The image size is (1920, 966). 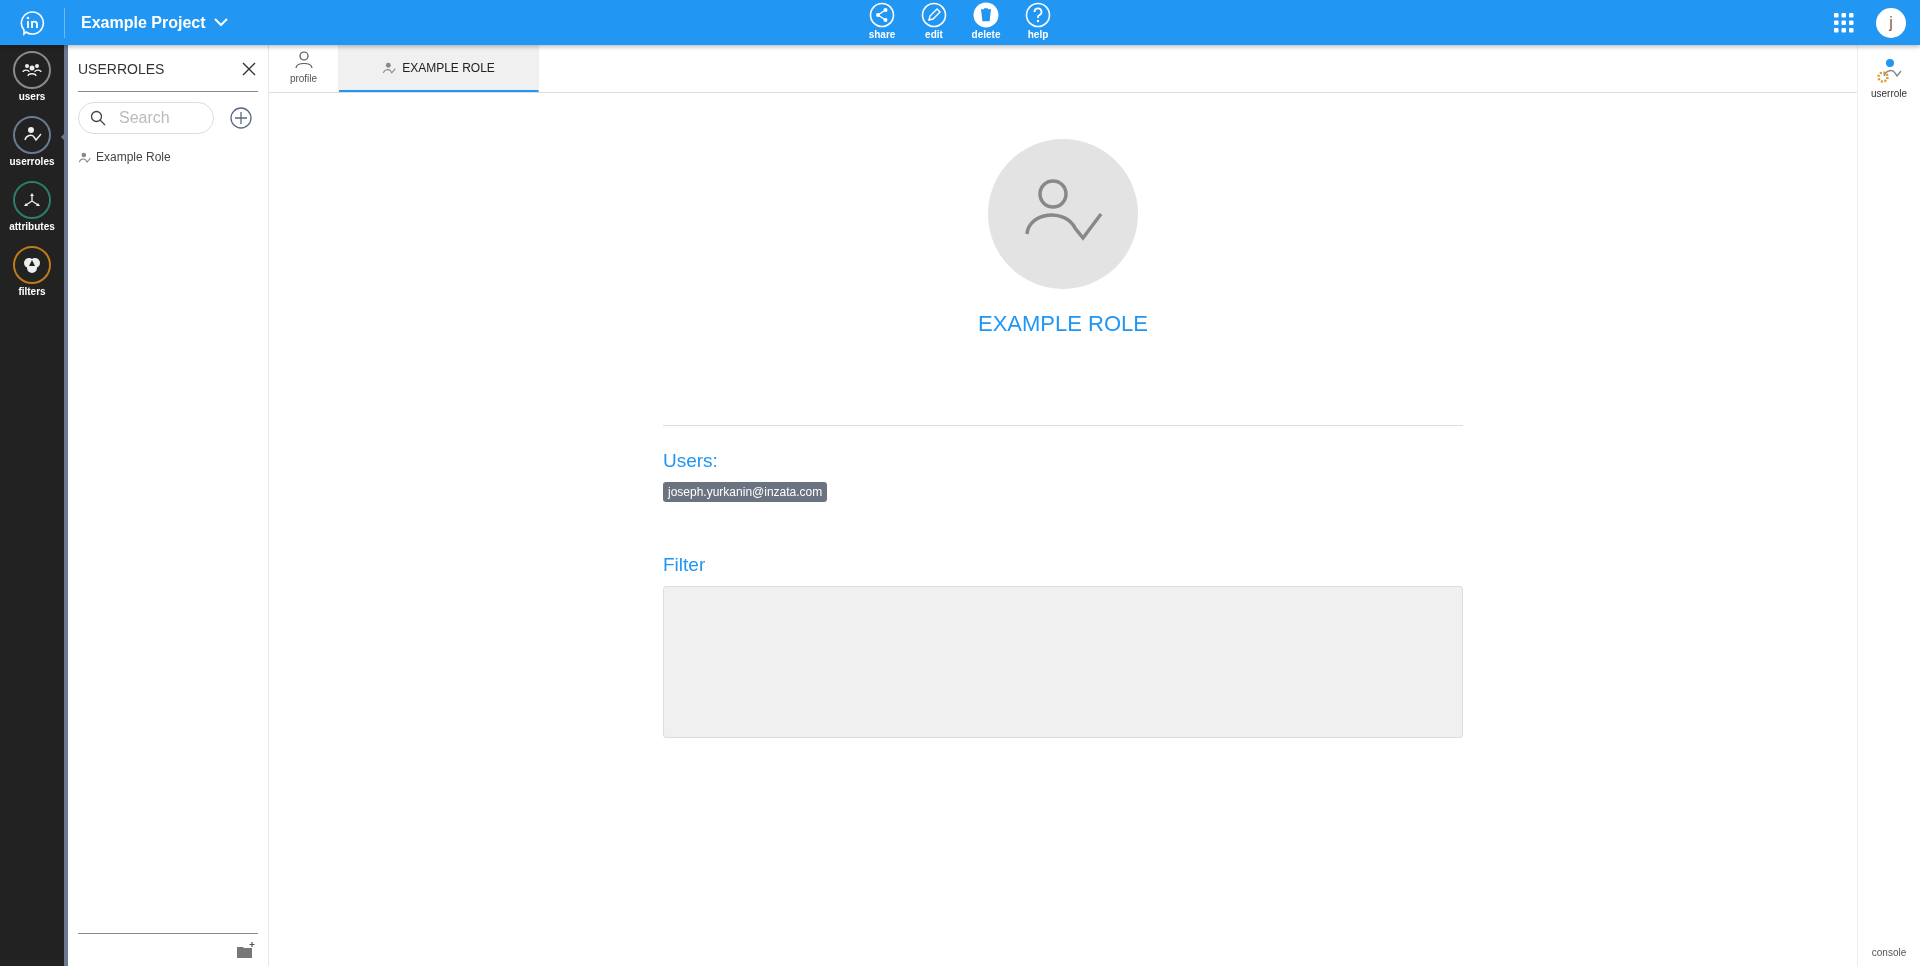 I want to click on nav-item: attributes, so click(x=32, y=206).